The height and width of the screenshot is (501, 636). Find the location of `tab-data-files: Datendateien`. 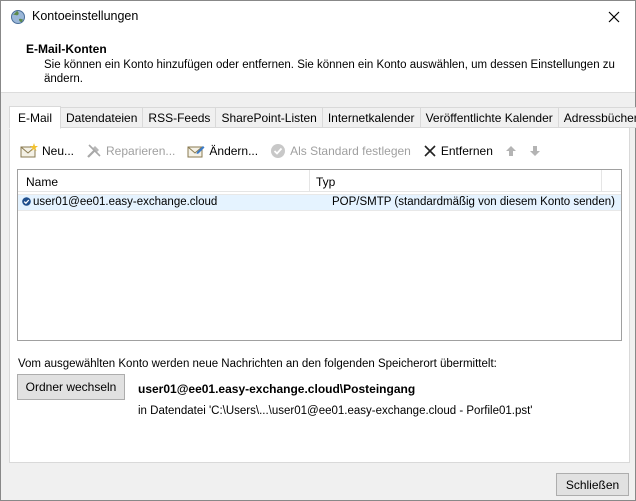

tab-data-files: Datendateien is located at coordinates (102, 117).